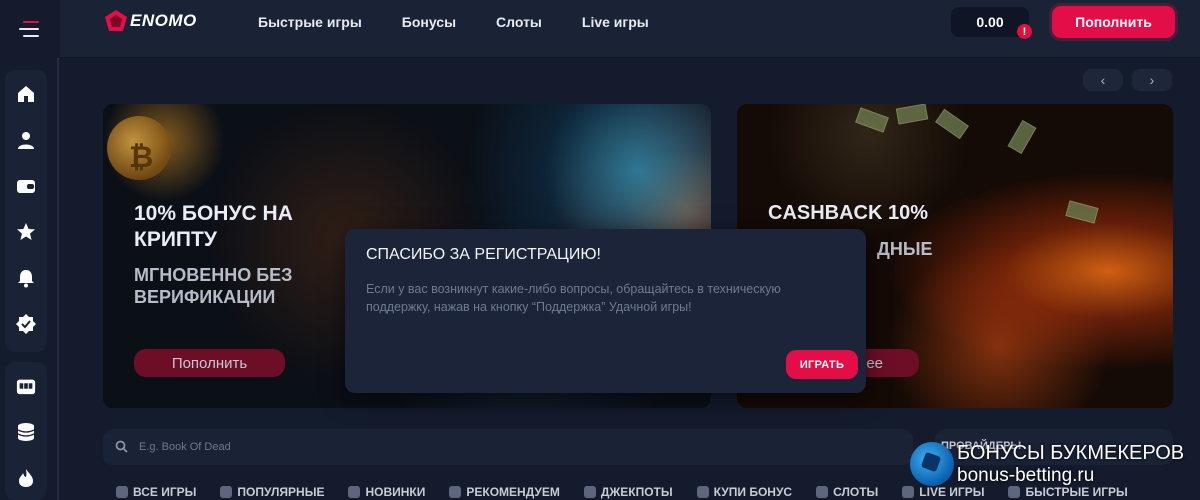  I want to click on carousel-next-button: ›, so click(1152, 80).